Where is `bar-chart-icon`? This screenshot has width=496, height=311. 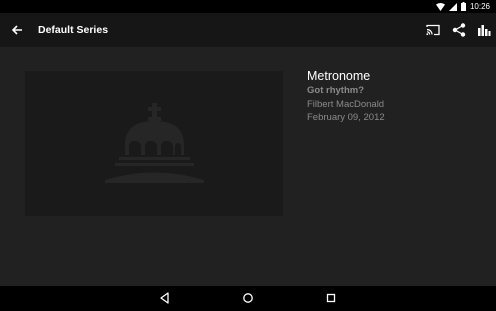
bar-chart-icon is located at coordinates (484, 30).